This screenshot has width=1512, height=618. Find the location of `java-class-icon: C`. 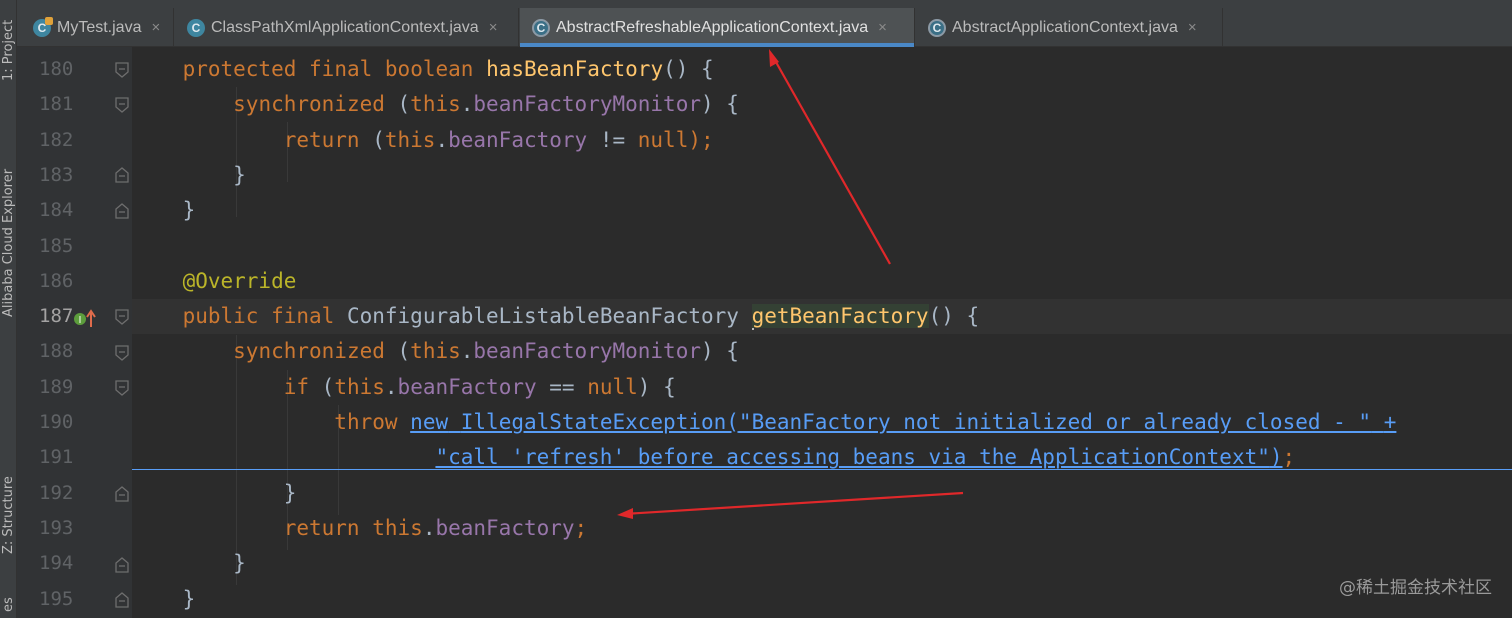

java-class-icon: C is located at coordinates (196, 27).